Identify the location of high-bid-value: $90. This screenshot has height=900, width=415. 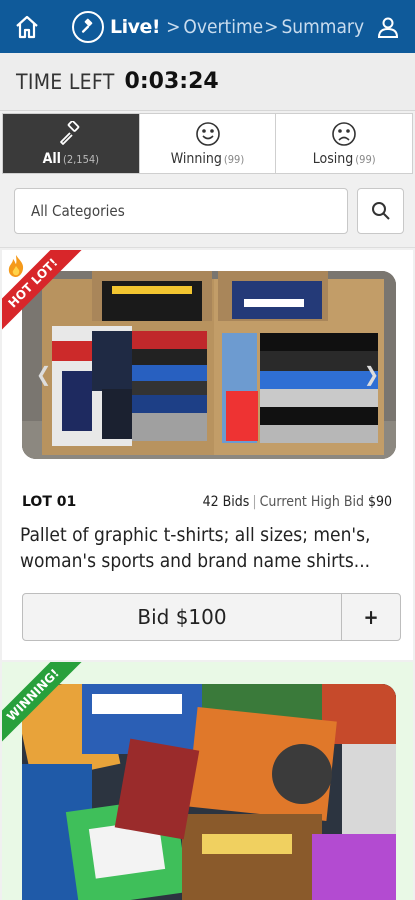
(379, 502).